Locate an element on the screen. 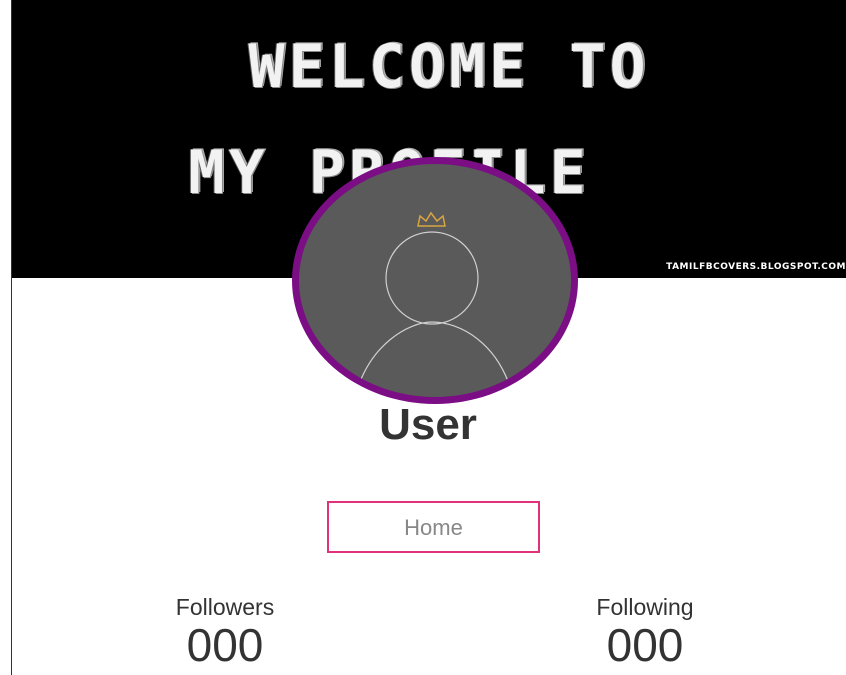  default-user-icon is located at coordinates (434, 304).